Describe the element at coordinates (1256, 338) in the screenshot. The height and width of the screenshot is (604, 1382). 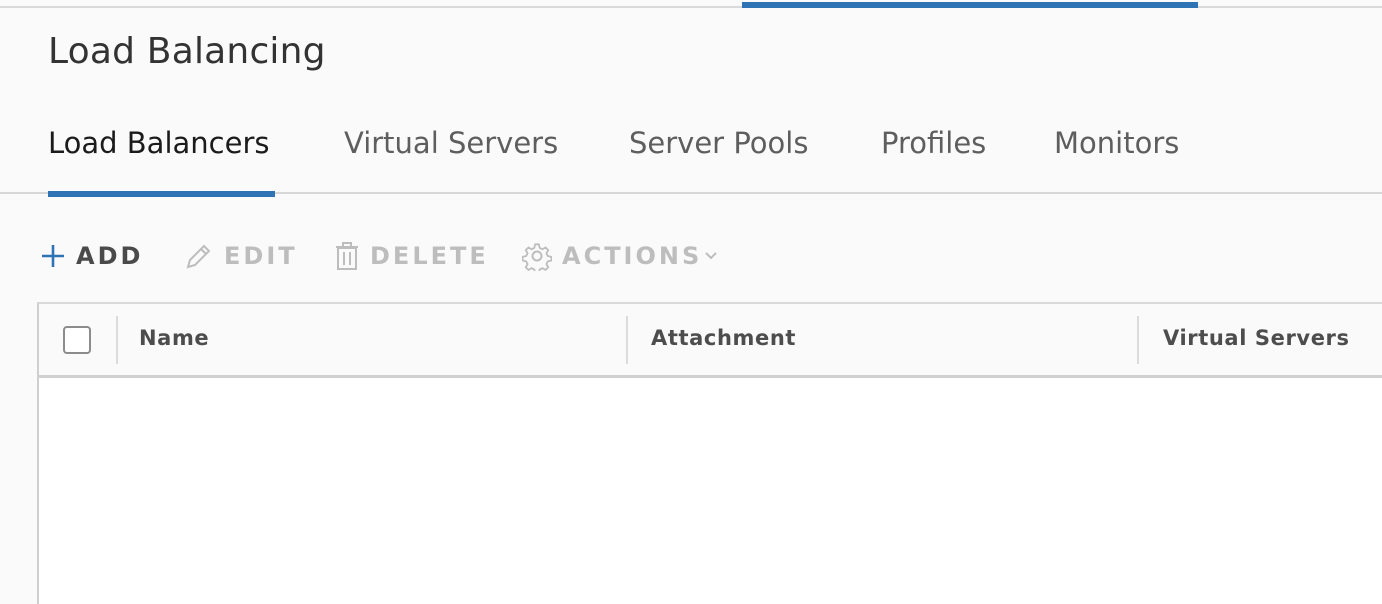
I see `column-header-virtual-servers: Virtual Servers` at that location.